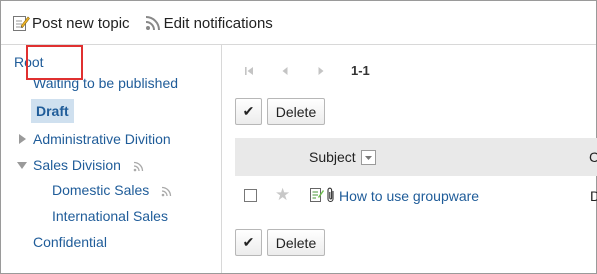 This screenshot has width=597, height=274. I want to click on tree-item-draft: Draft, so click(52, 111).